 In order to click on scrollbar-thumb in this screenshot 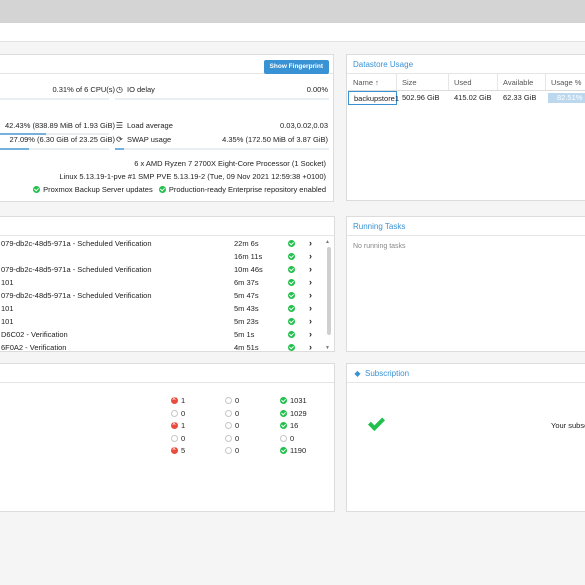, I will do `click(329, 291)`.